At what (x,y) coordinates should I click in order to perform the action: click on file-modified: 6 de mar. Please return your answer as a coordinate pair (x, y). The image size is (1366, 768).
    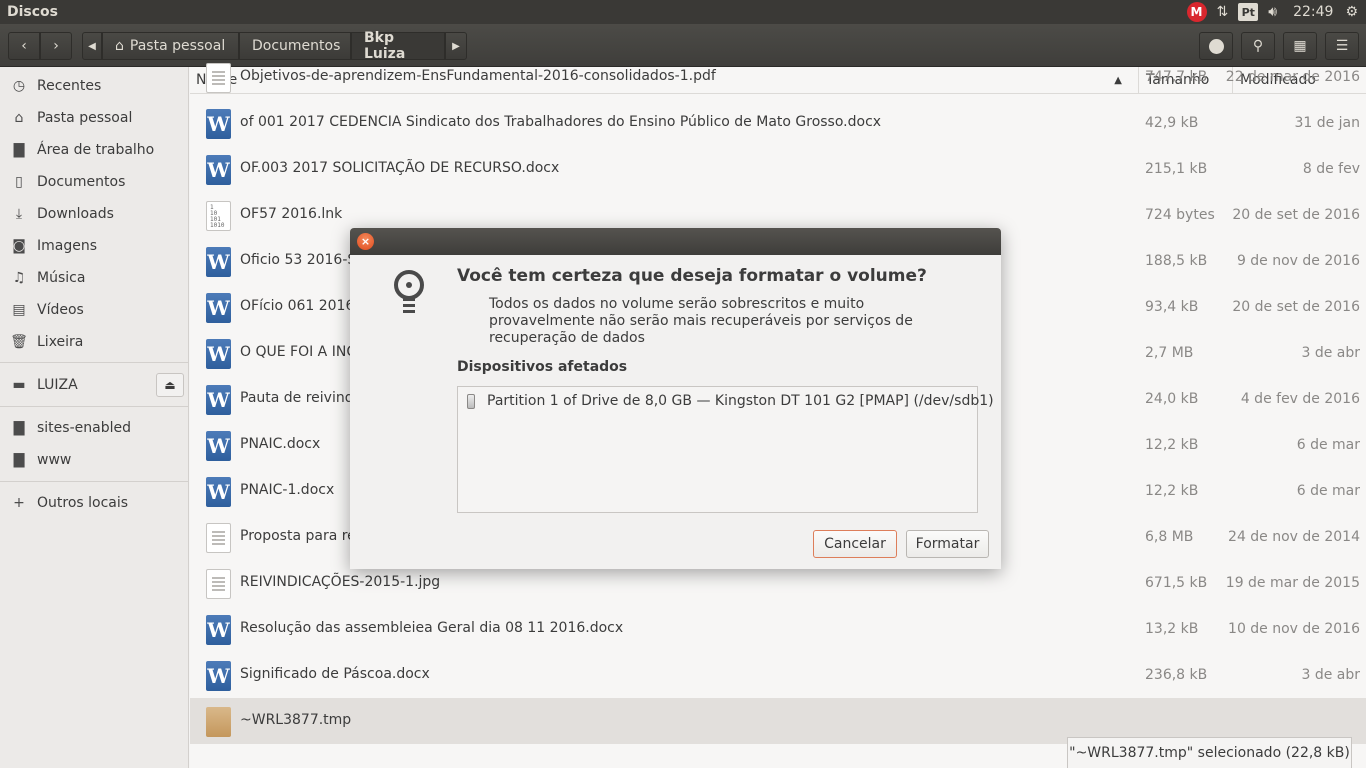
    Looking at the image, I should click on (1328, 491).